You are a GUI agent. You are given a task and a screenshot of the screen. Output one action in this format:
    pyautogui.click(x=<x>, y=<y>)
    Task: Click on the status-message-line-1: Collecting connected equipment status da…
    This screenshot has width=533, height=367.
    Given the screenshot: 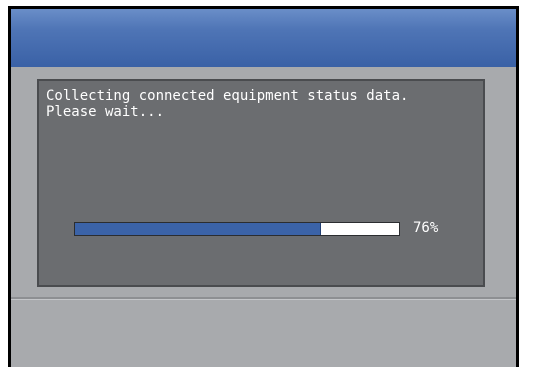 What is the action you would take?
    pyautogui.click(x=227, y=96)
    